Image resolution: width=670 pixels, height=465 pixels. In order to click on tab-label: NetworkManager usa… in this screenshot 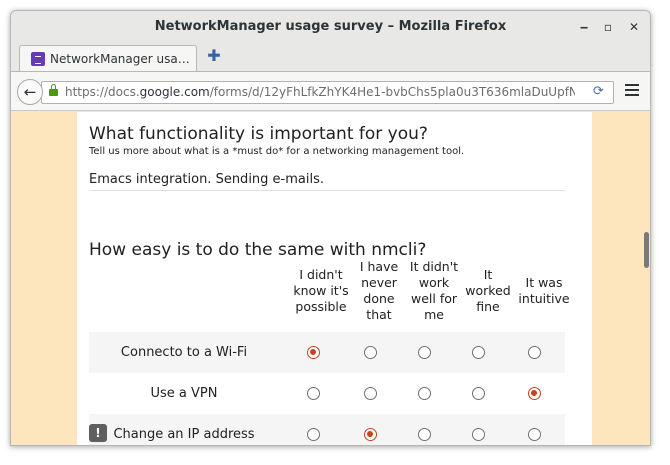, I will do `click(120, 59)`.